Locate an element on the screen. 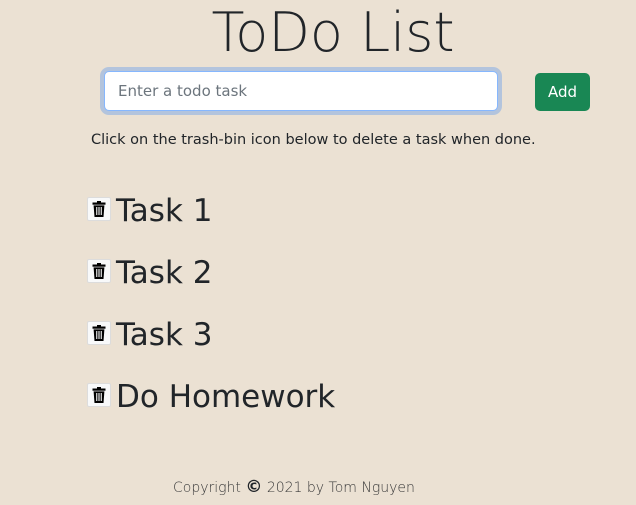 The width and height of the screenshot is (636, 505). task-item: Do Homework is located at coordinates (211, 397).